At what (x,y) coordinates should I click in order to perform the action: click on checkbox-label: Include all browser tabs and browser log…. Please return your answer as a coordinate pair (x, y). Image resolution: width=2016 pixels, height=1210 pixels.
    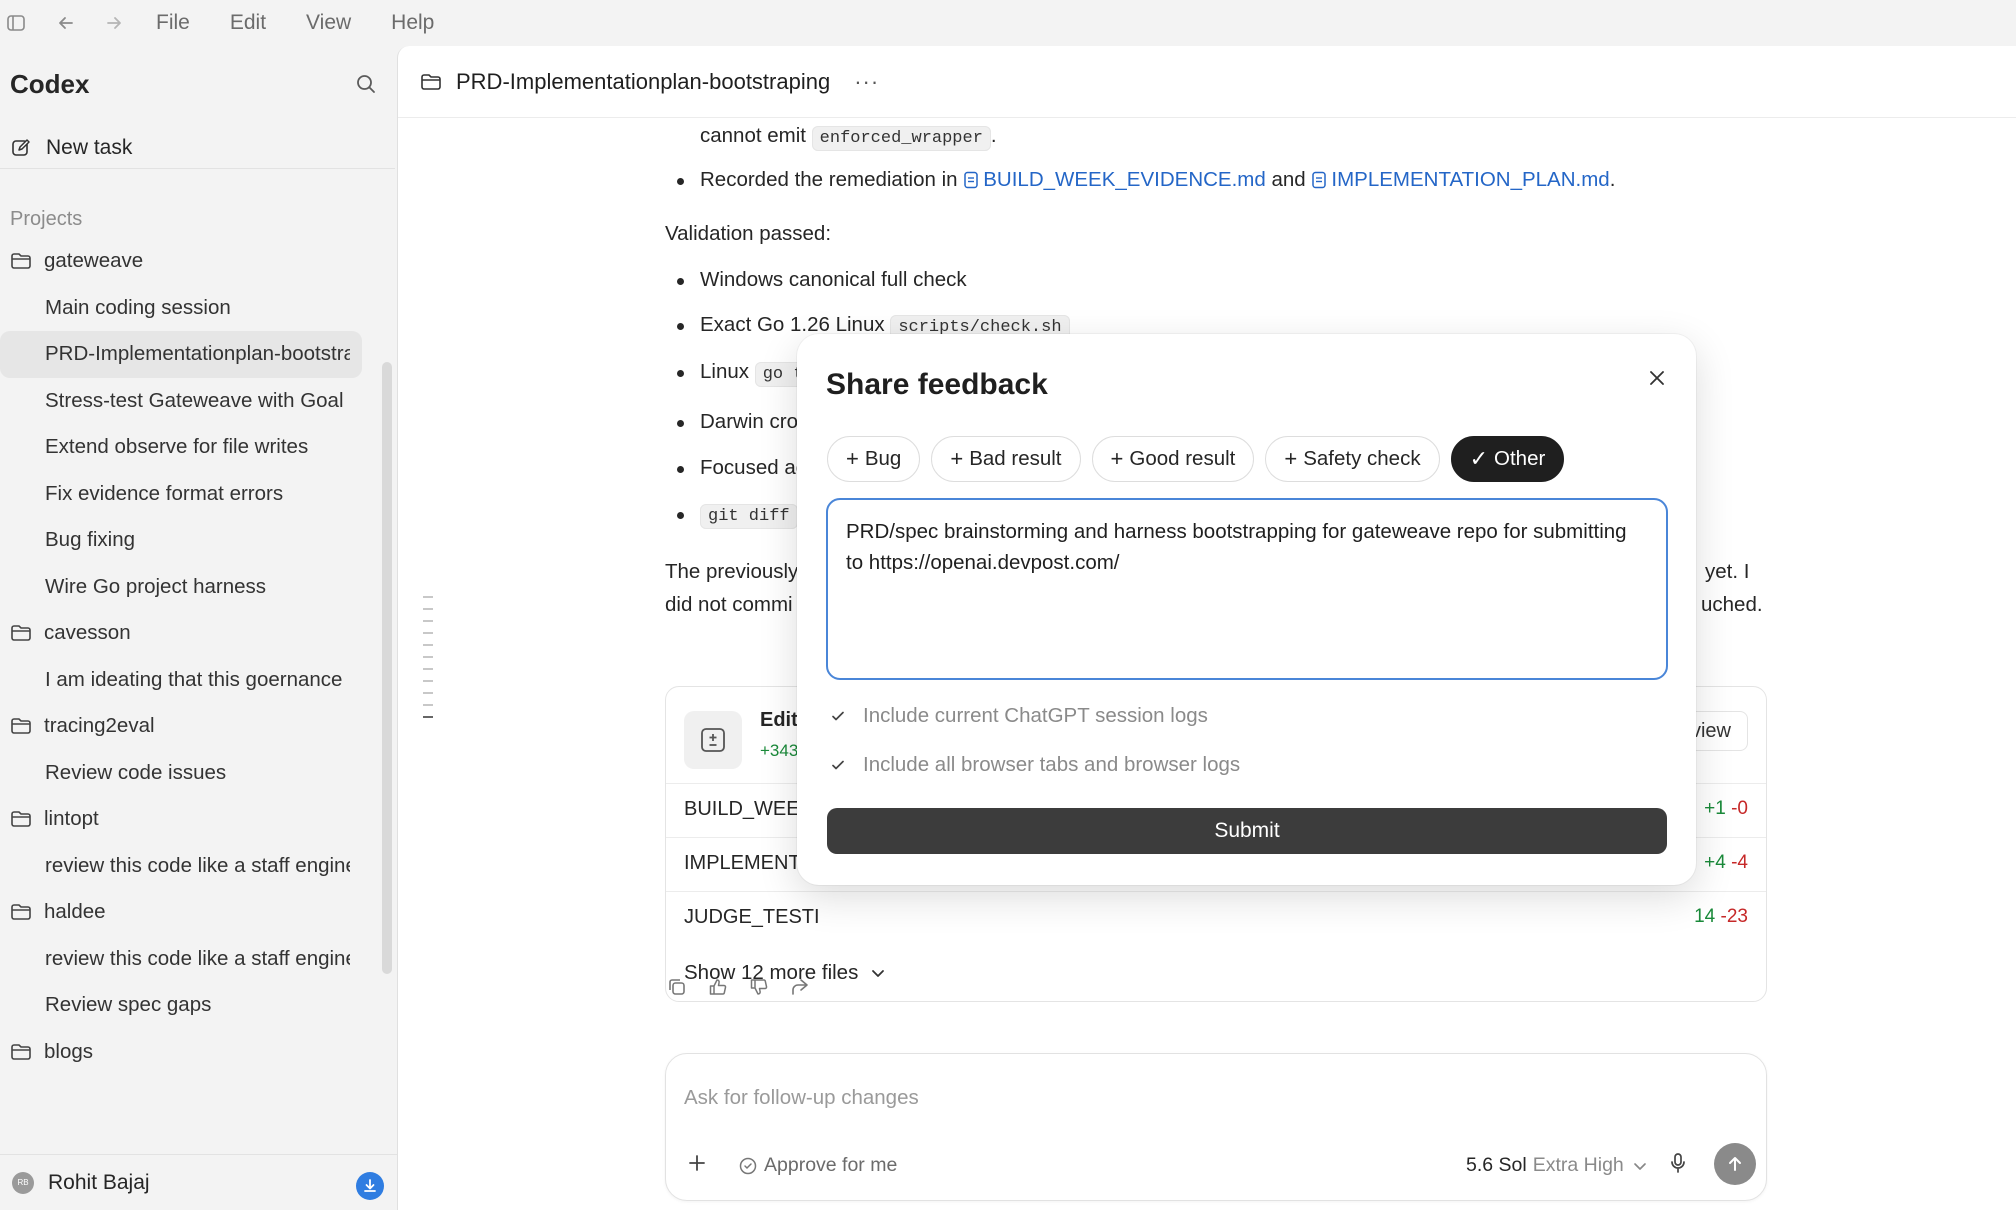
    Looking at the image, I should click on (1052, 764).